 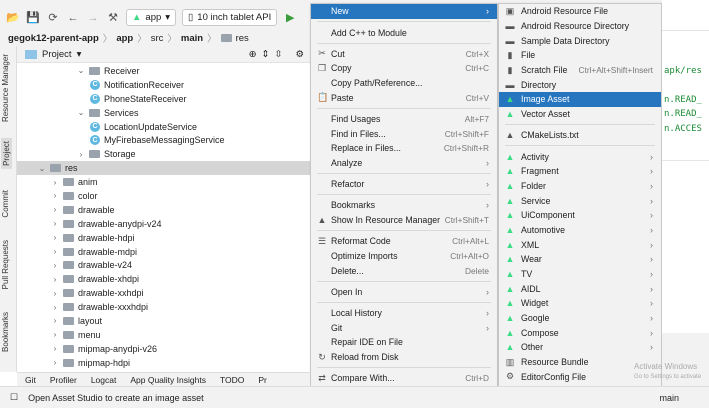 What do you see at coordinates (580, 230) in the screenshot?
I see `menu-item-automotive: ▲ Automotive ›` at bounding box center [580, 230].